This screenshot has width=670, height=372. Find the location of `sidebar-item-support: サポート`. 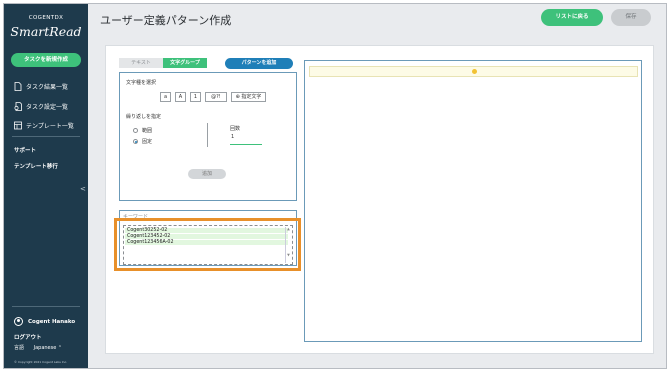

sidebar-item-support: サポート is located at coordinates (25, 150).